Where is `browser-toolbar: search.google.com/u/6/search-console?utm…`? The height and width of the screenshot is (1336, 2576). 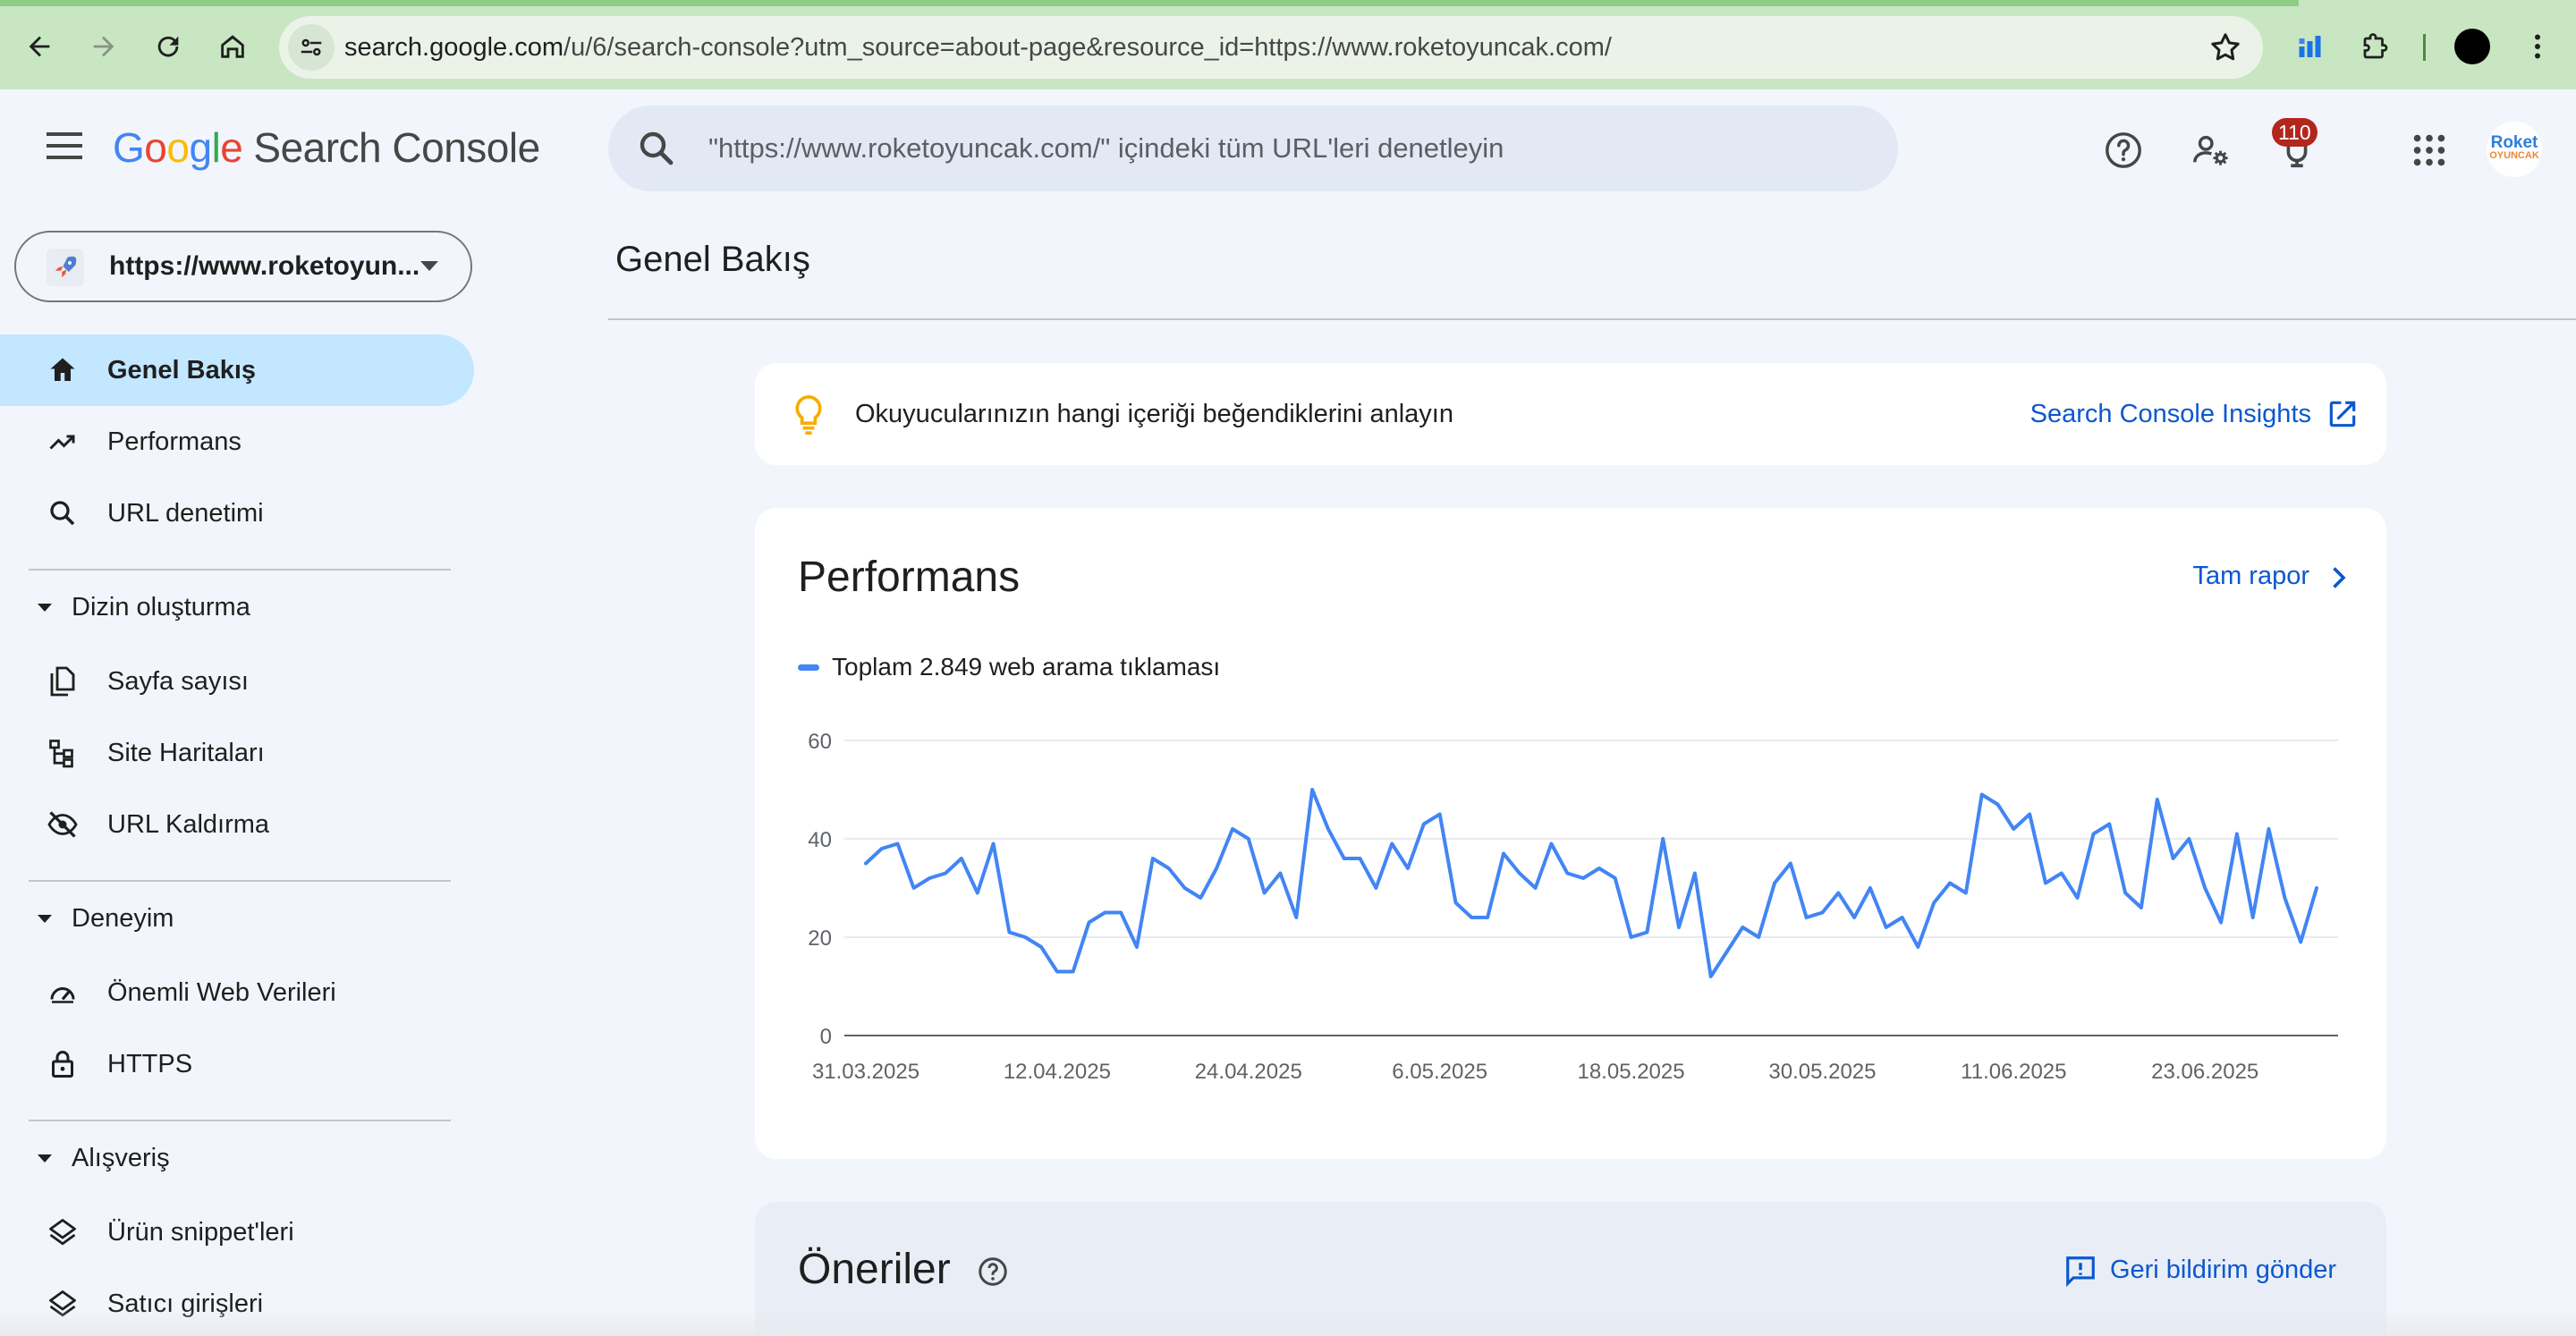 browser-toolbar: search.google.com/u/6/search-console?utm… is located at coordinates (1288, 44).